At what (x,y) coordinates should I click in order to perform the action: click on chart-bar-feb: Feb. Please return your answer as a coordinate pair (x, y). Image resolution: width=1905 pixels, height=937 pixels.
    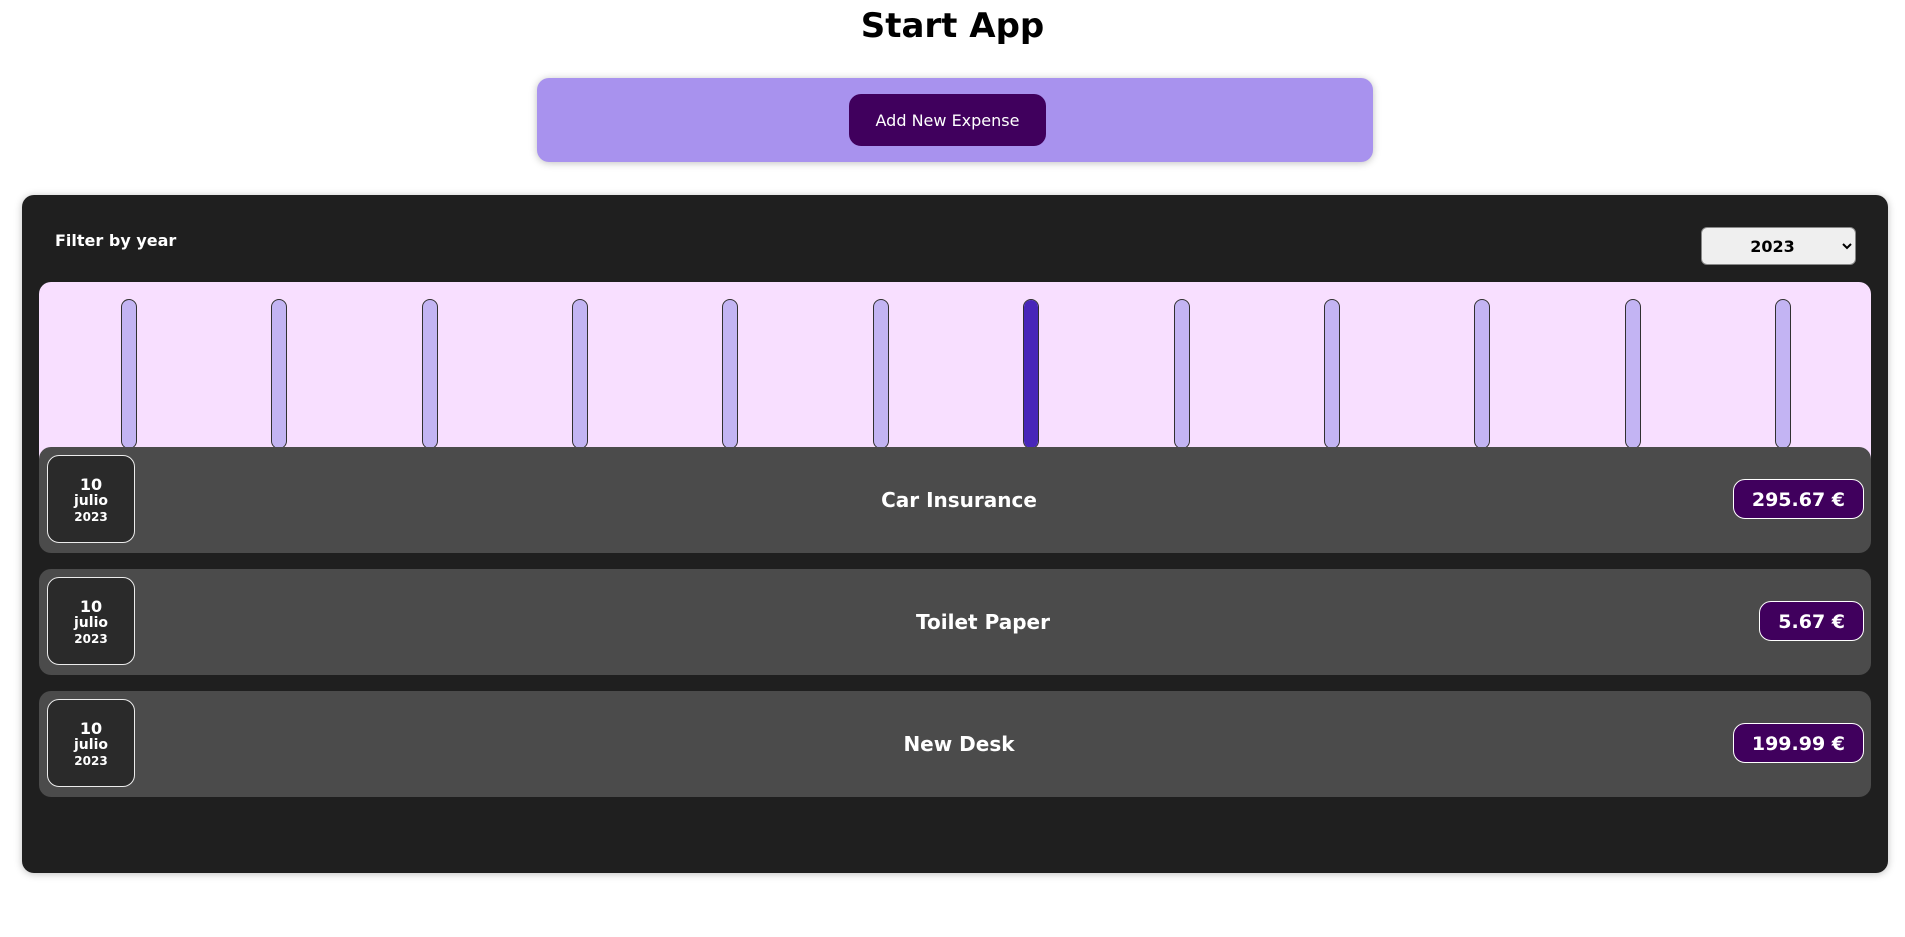
    Looking at the image, I should click on (279, 379).